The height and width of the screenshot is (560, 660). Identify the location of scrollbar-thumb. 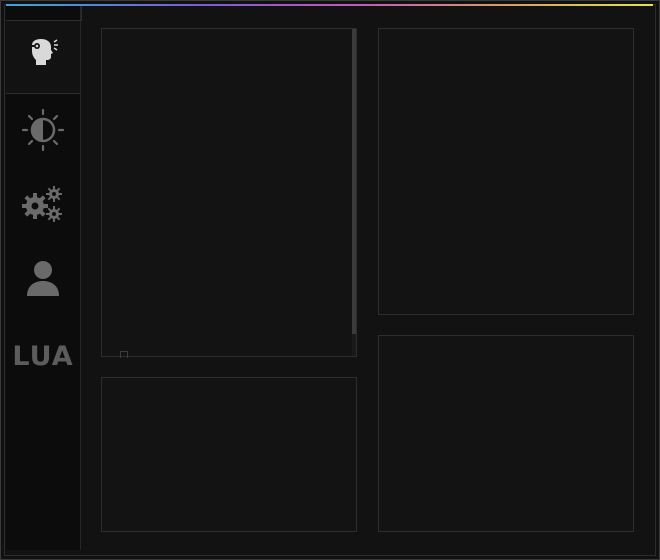
(354, 181).